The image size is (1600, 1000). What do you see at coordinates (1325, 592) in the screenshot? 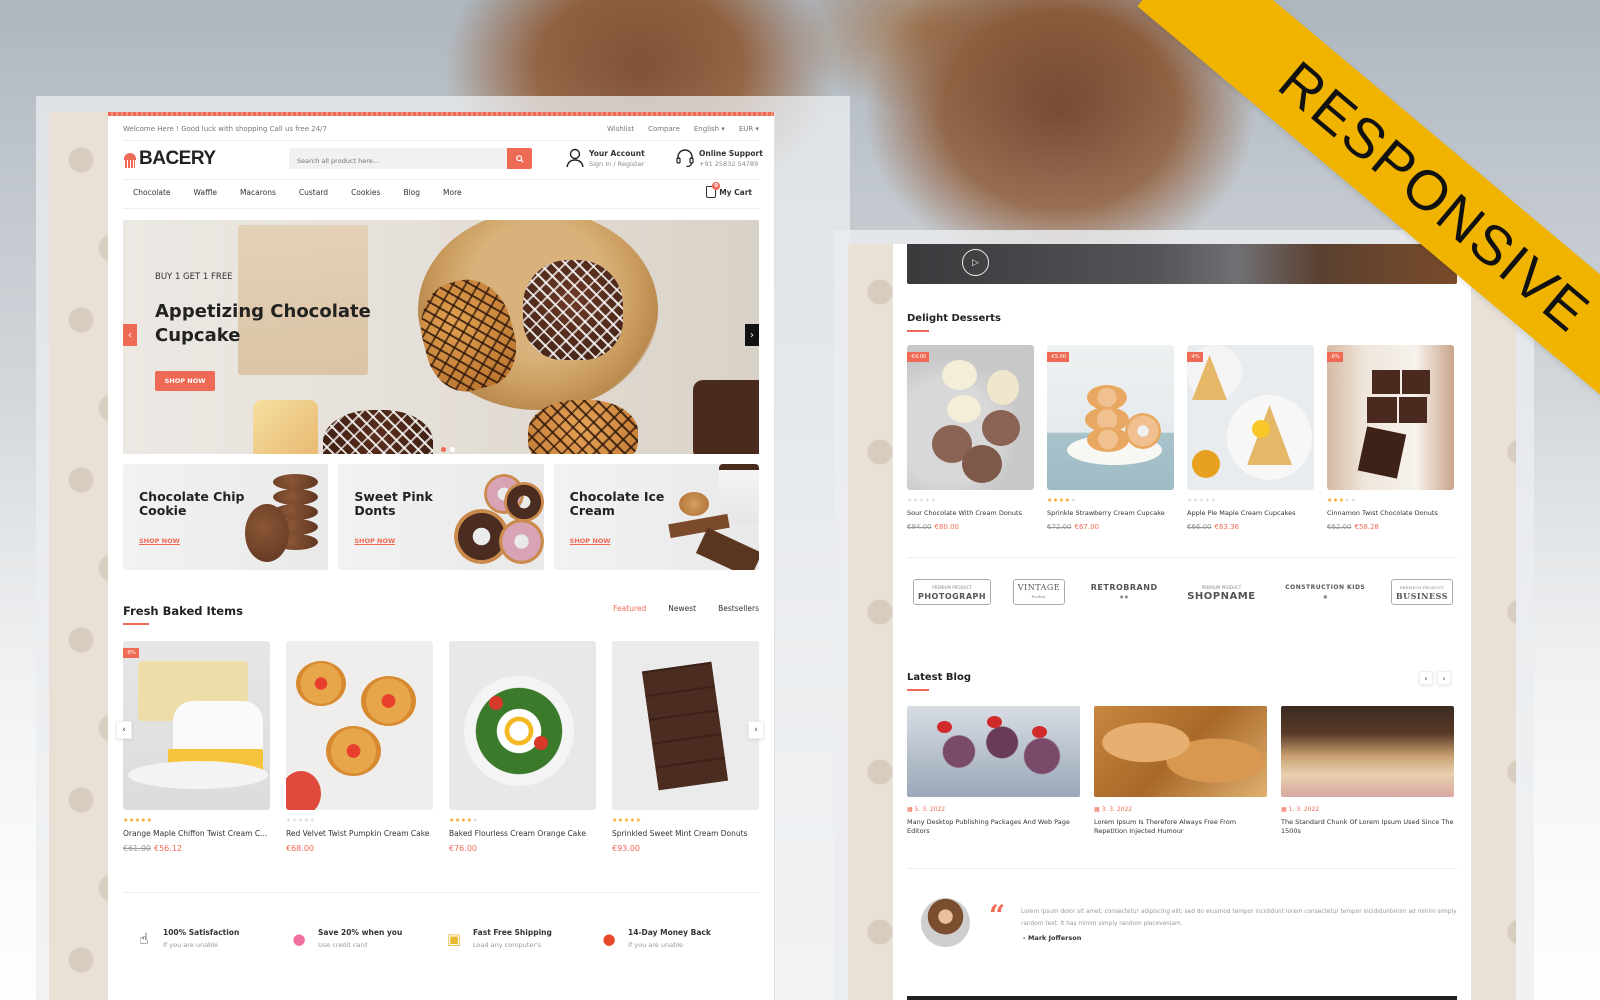
I see `brand-logo: CONSTRUCTION KIDS ■` at bounding box center [1325, 592].